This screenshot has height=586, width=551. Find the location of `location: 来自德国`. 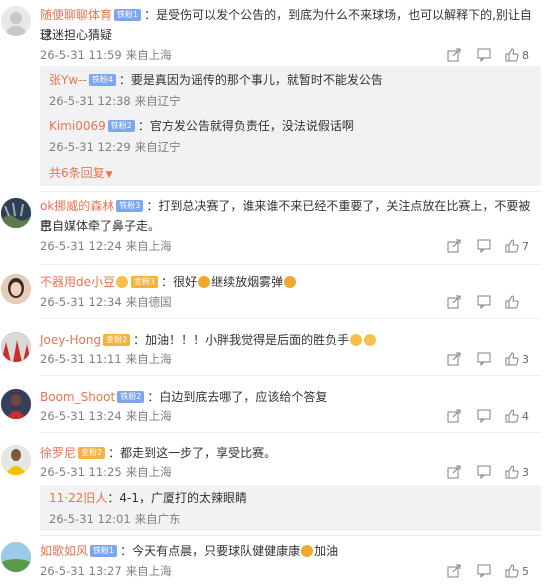

location: 来自德国 is located at coordinates (148, 302).